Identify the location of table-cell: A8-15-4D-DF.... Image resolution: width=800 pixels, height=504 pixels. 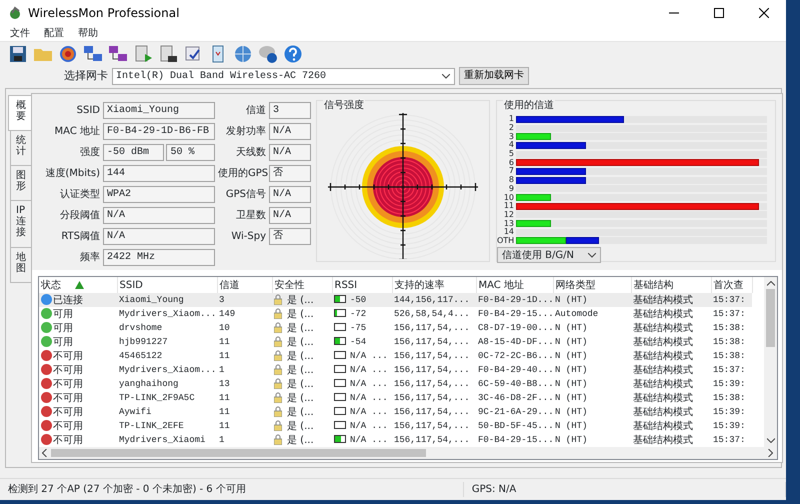
(515, 342).